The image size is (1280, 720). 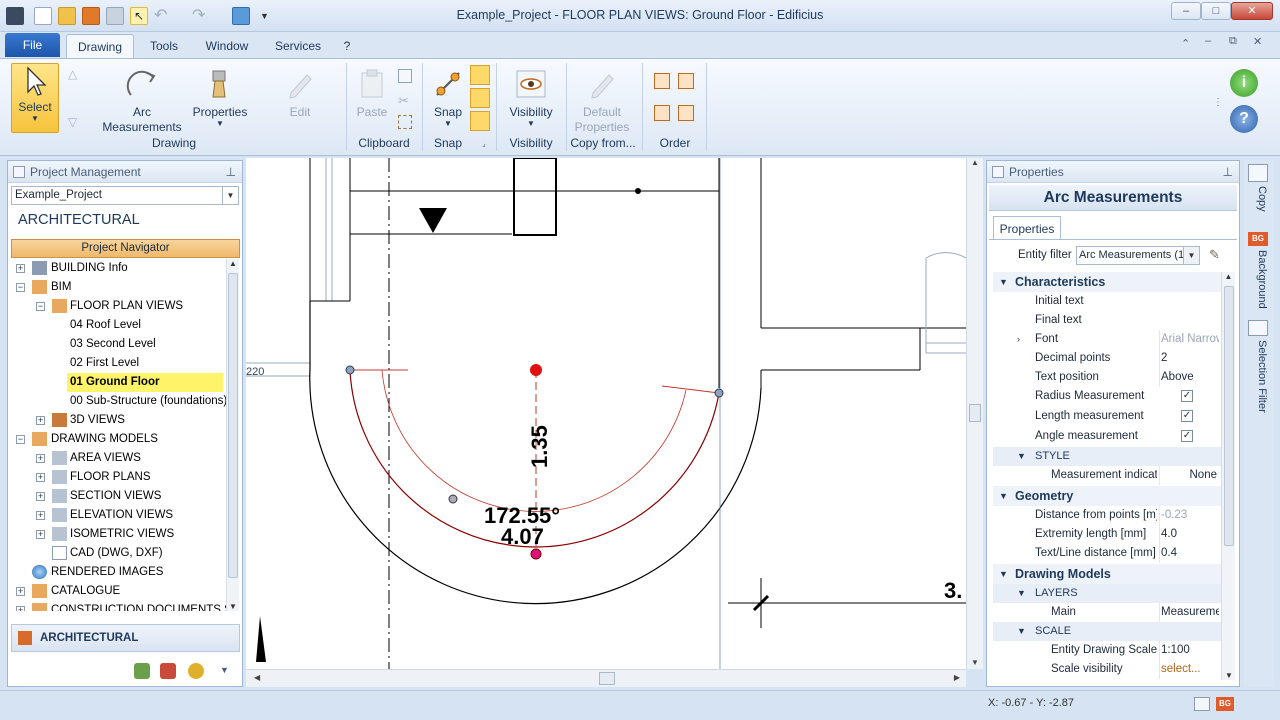 What do you see at coordinates (1189, 553) in the screenshot?
I see `property-value: 0.4` at bounding box center [1189, 553].